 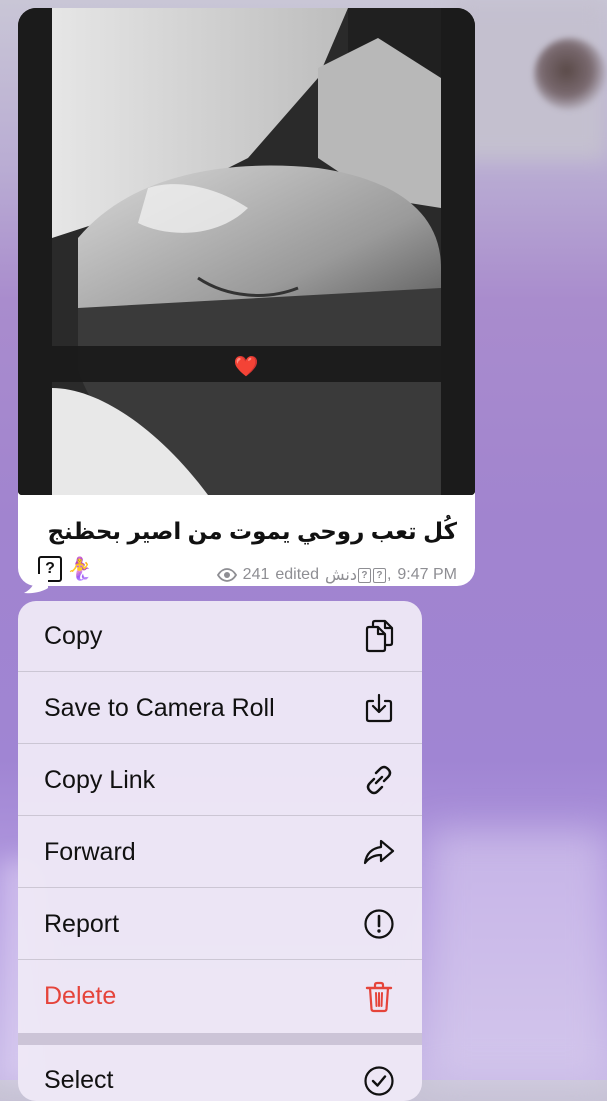 I want to click on trash-icon, so click(x=379, y=997).